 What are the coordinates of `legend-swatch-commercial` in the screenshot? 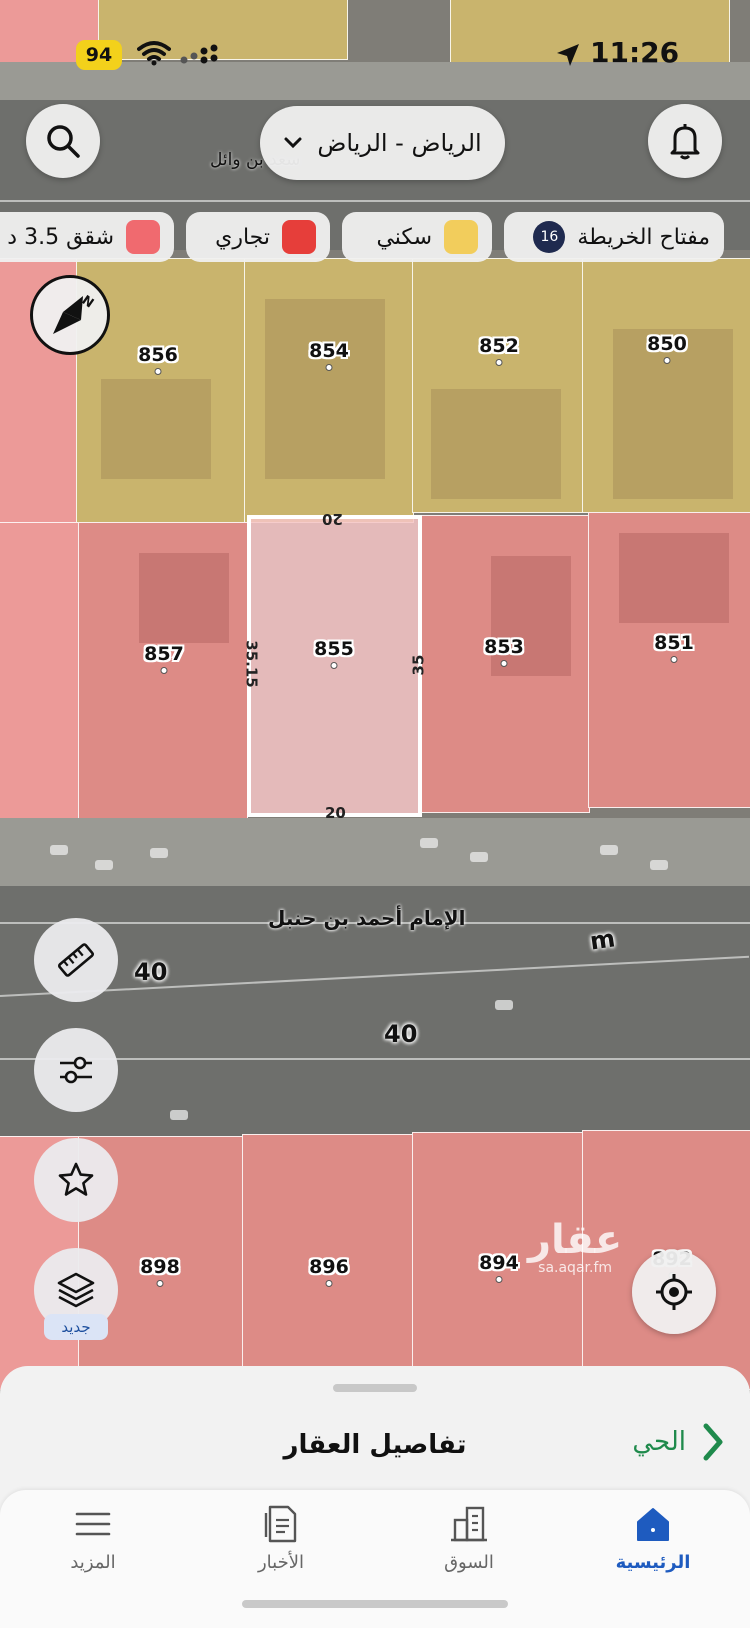 It's located at (299, 237).